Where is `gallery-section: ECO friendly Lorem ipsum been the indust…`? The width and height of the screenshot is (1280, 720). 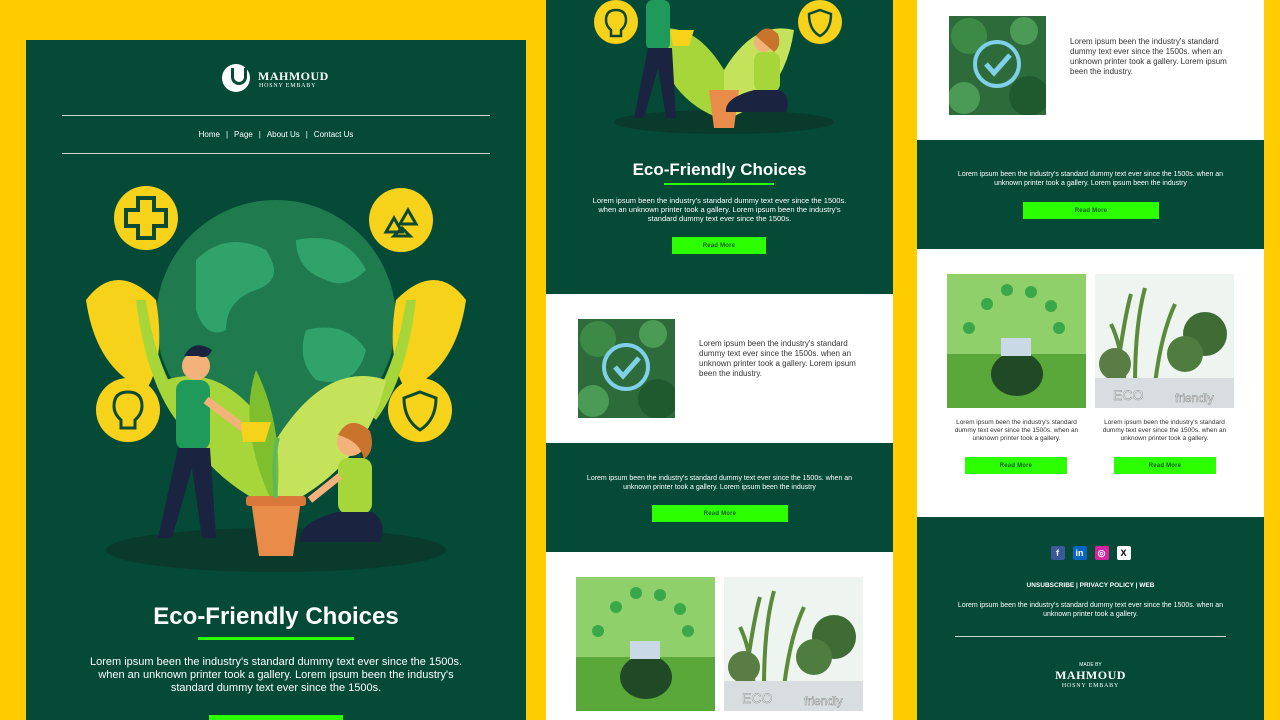
gallery-section: ECO friendly Lorem ipsum been the indust… is located at coordinates (1090, 383).